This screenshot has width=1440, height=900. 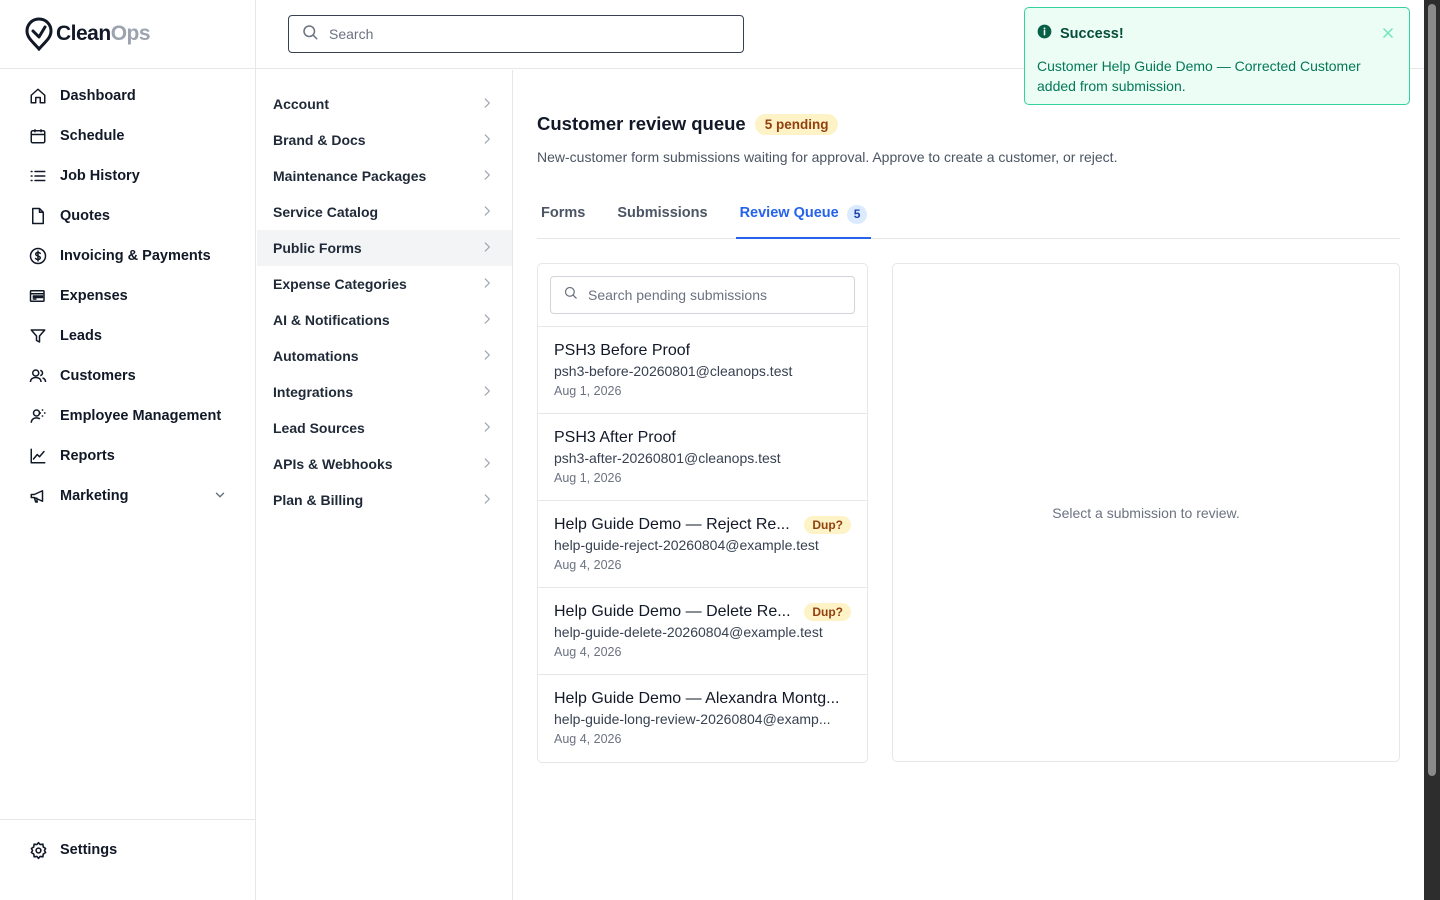 I want to click on logo: CleanOps, so click(x=127, y=34).